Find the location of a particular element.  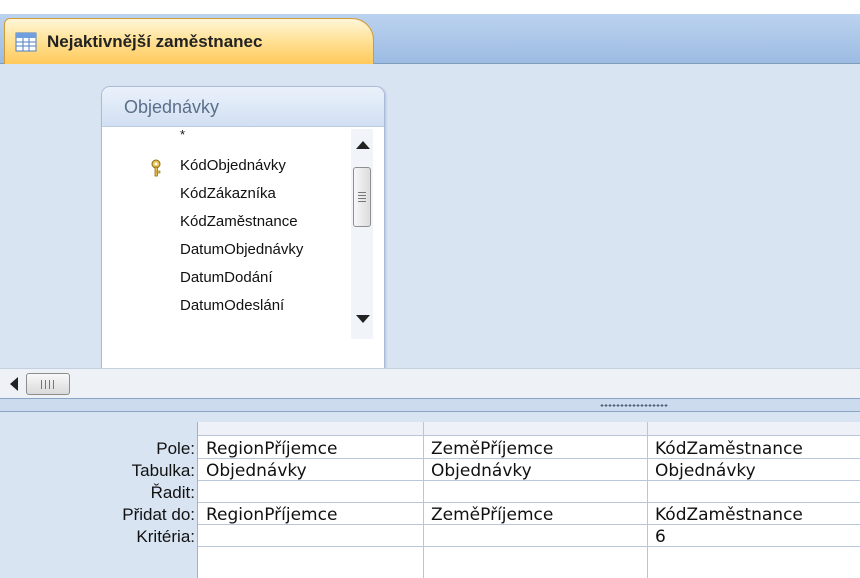

table-box-title: Objednávky is located at coordinates (243, 107).